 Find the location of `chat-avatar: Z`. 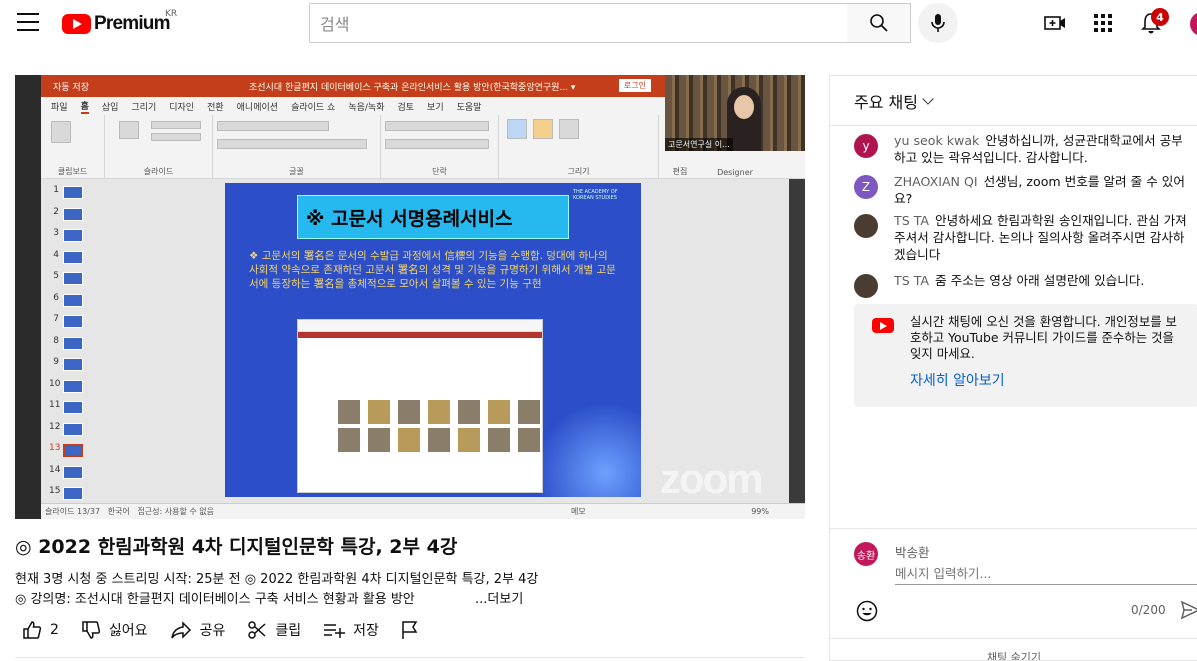

chat-avatar: Z is located at coordinates (866, 187).